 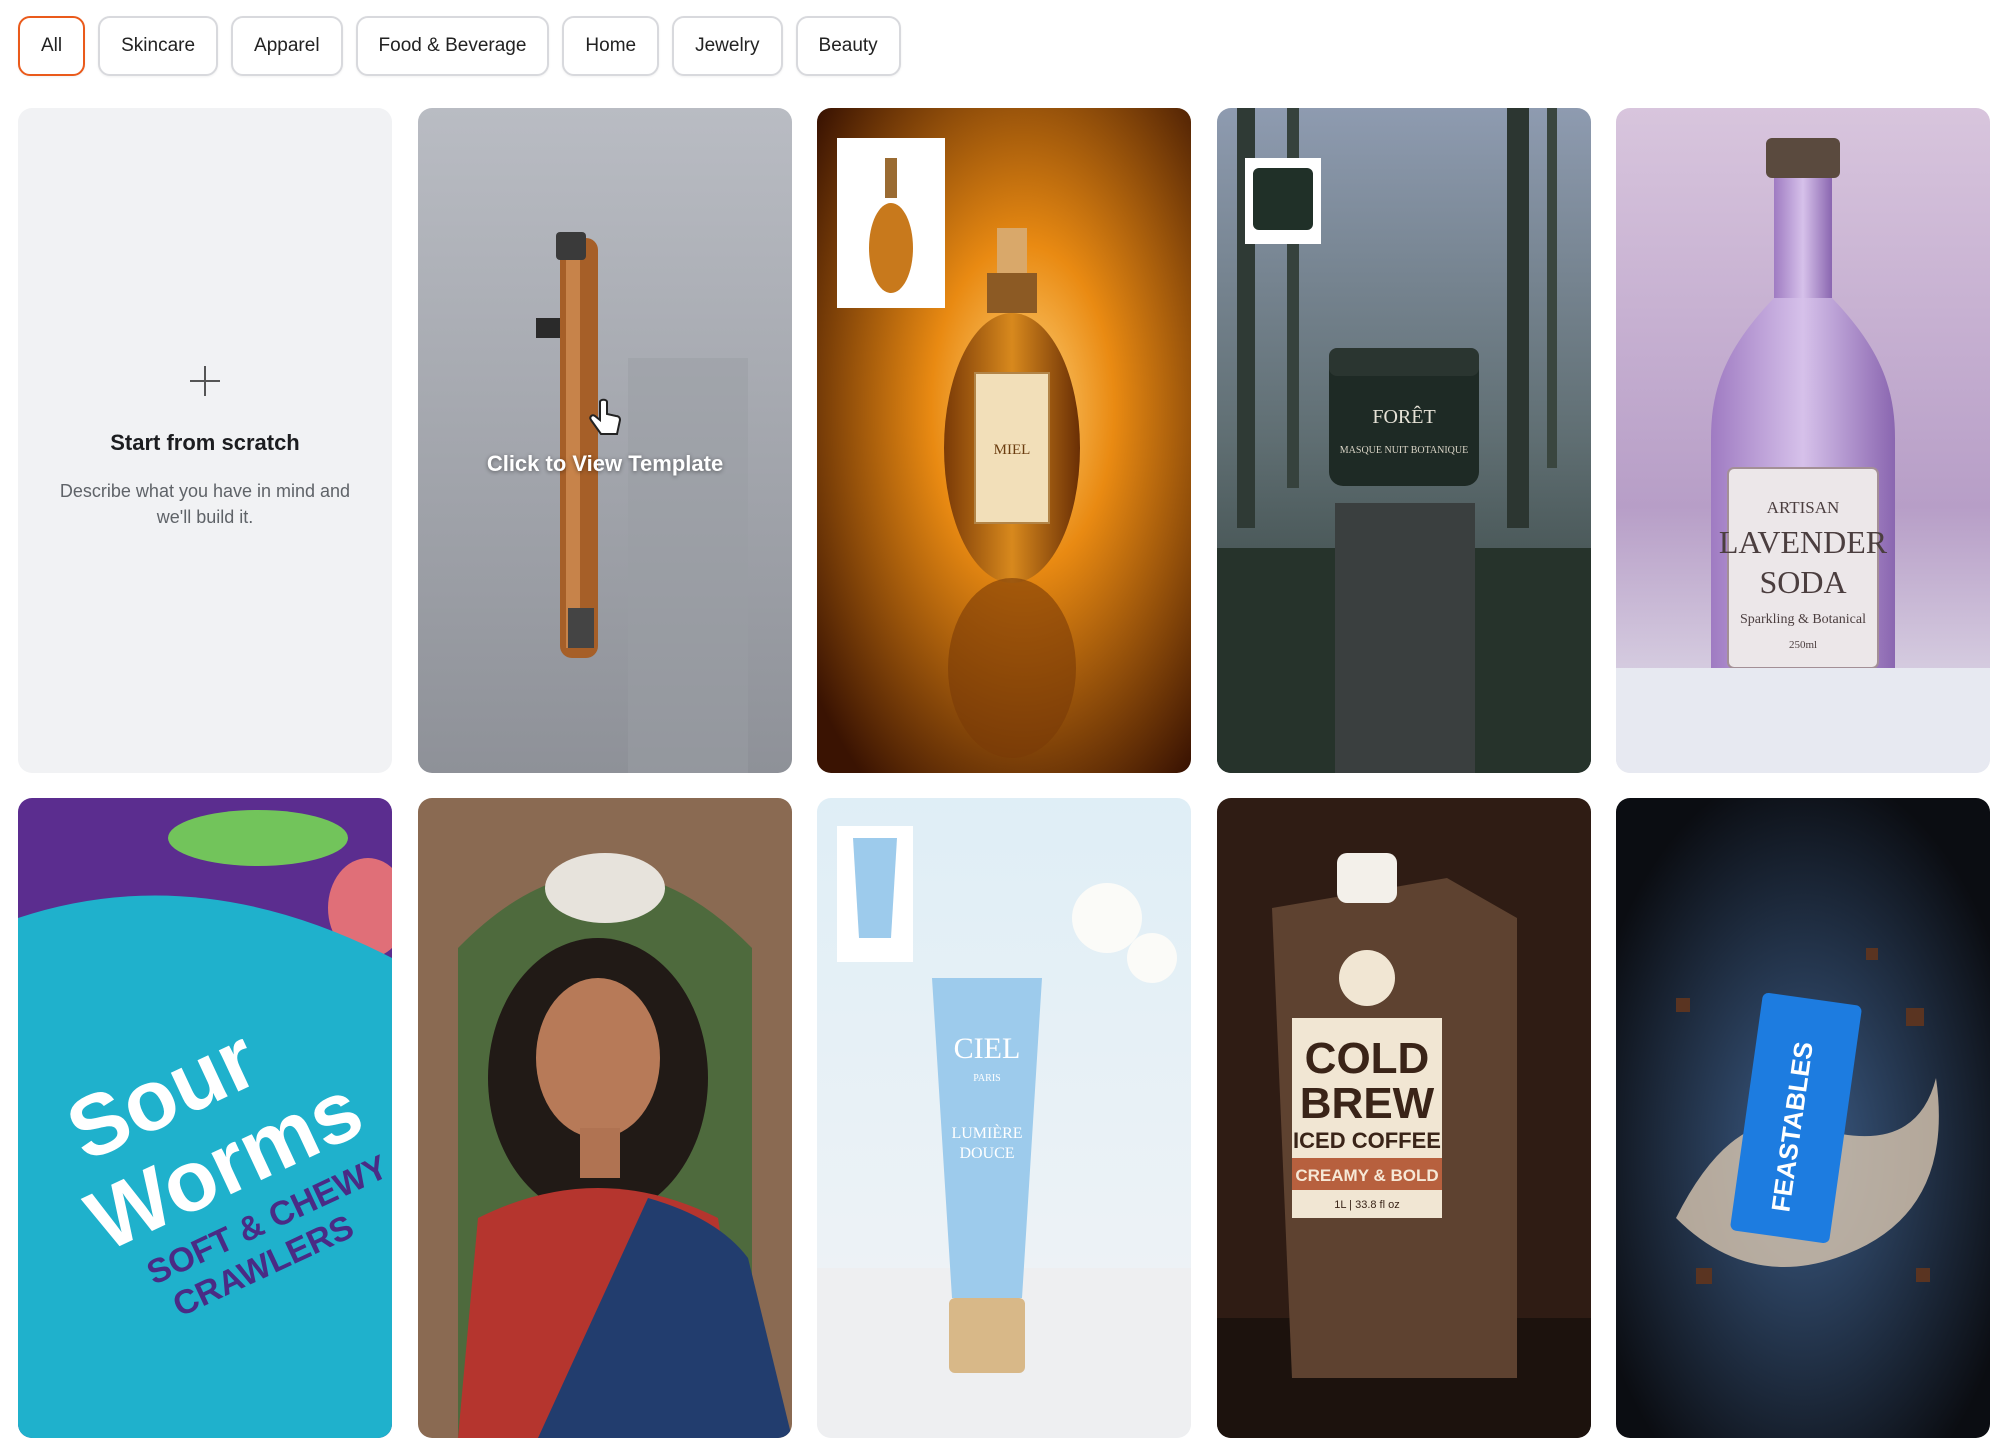 What do you see at coordinates (1803, 542) in the screenshot?
I see `svg-text: LAVENDER` at bounding box center [1803, 542].